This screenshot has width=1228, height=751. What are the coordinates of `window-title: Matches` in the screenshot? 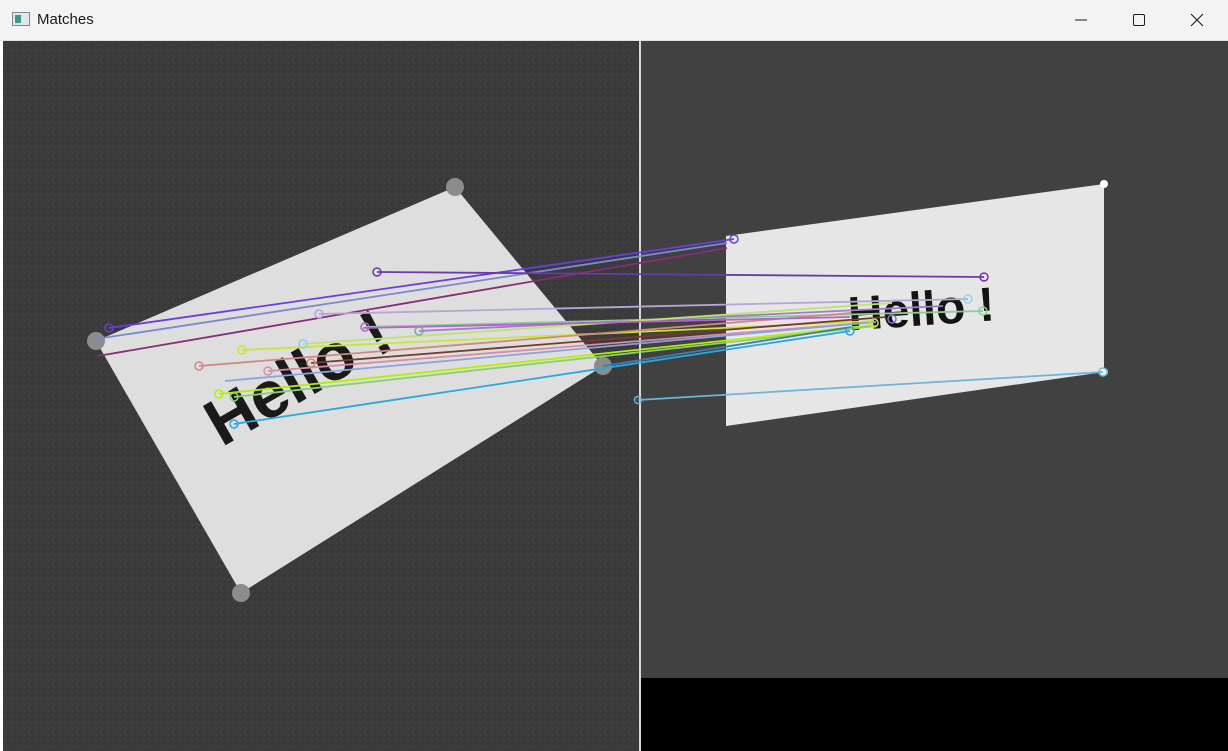 It's located at (65, 19).